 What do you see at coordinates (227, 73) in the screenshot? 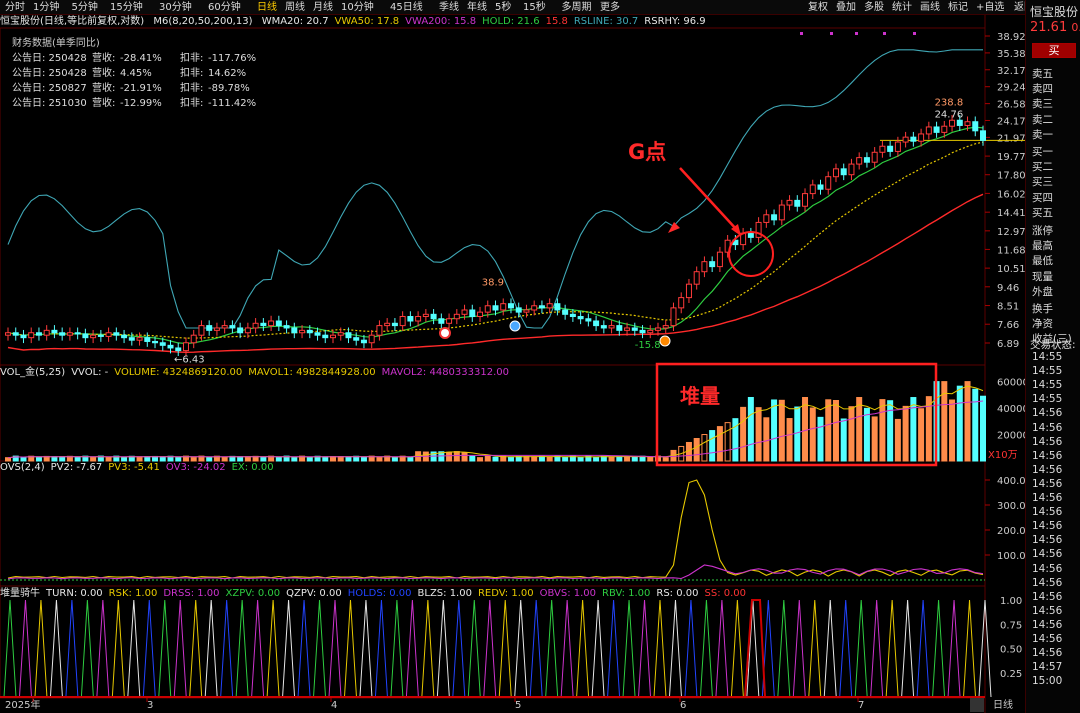
I see `fin-np: 14.62%` at bounding box center [227, 73].